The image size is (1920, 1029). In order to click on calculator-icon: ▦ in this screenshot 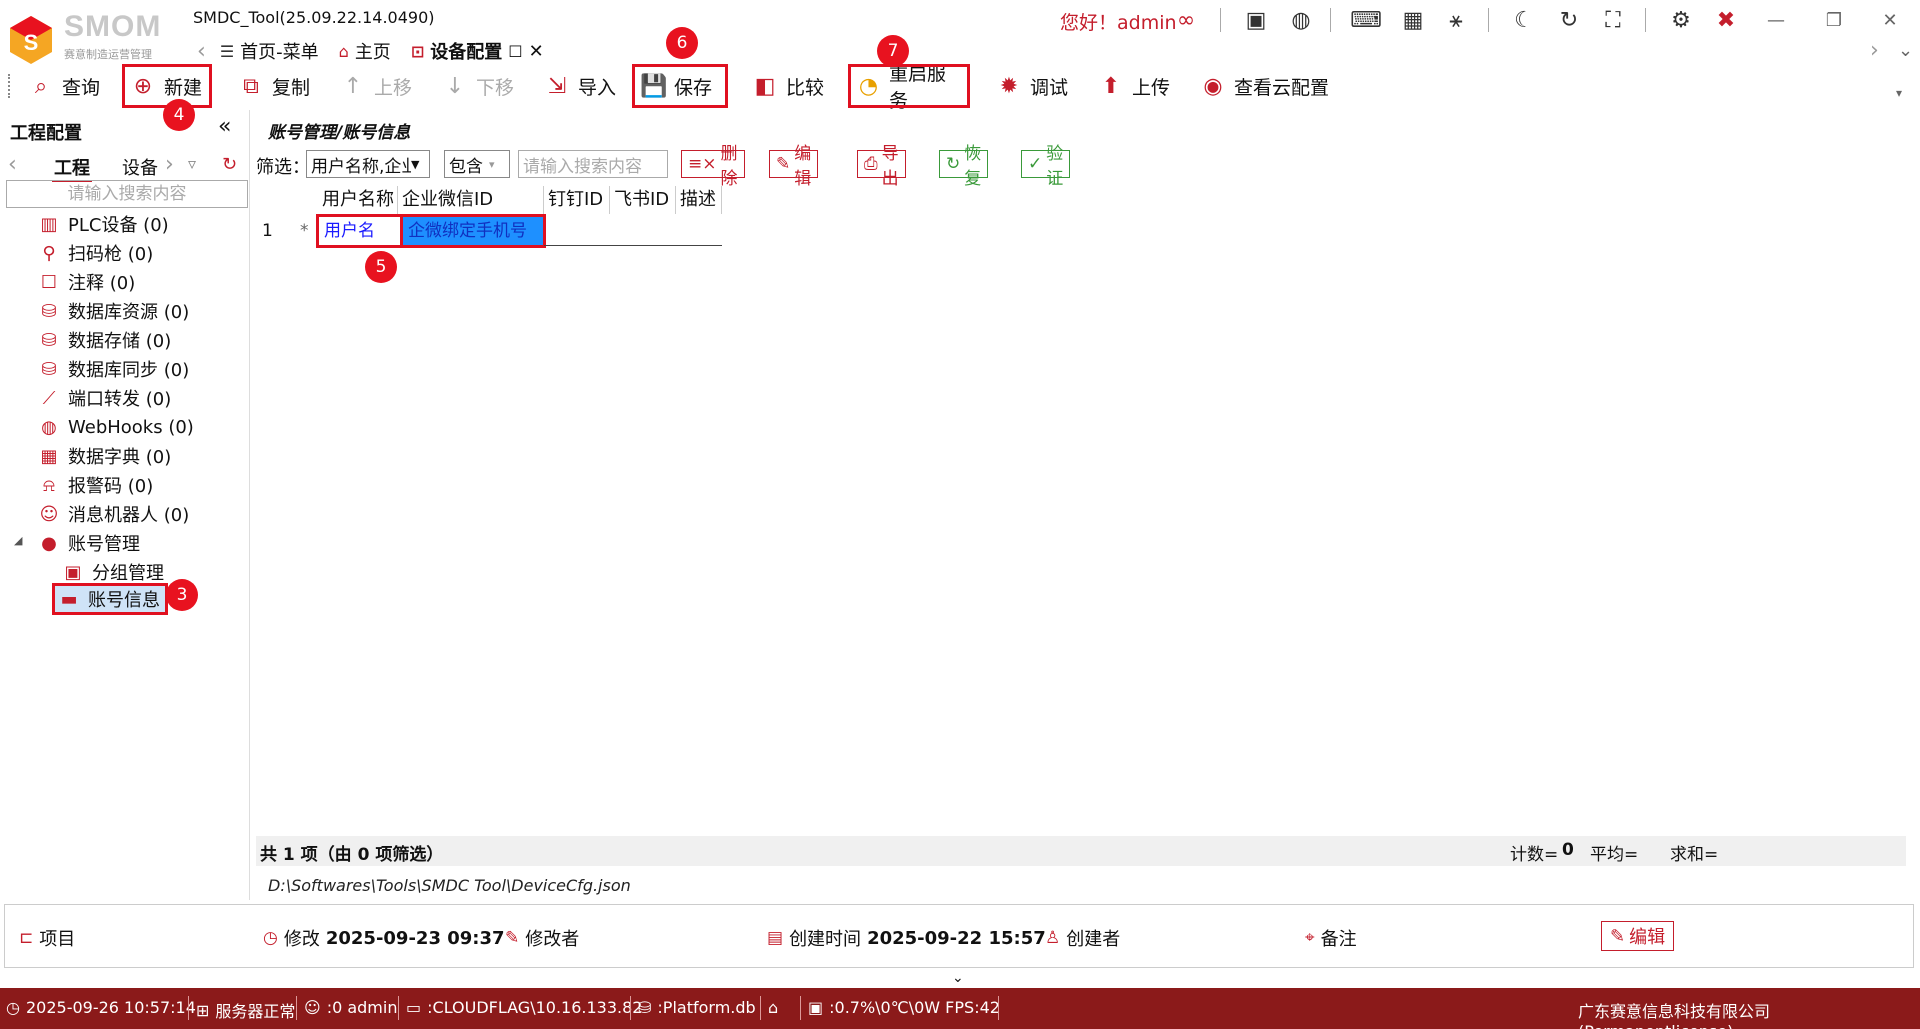, I will do `click(1413, 20)`.